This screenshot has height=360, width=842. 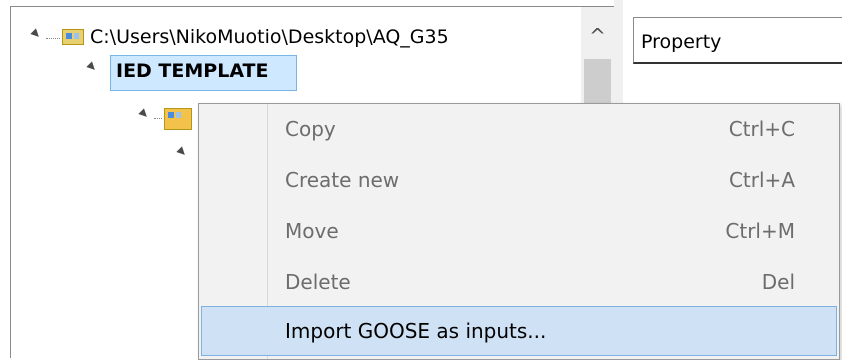 What do you see at coordinates (269, 37) in the screenshot?
I see `tree-root-label: C:\Users\NikoMuotio\Desktop\AQ_G35` at bounding box center [269, 37].